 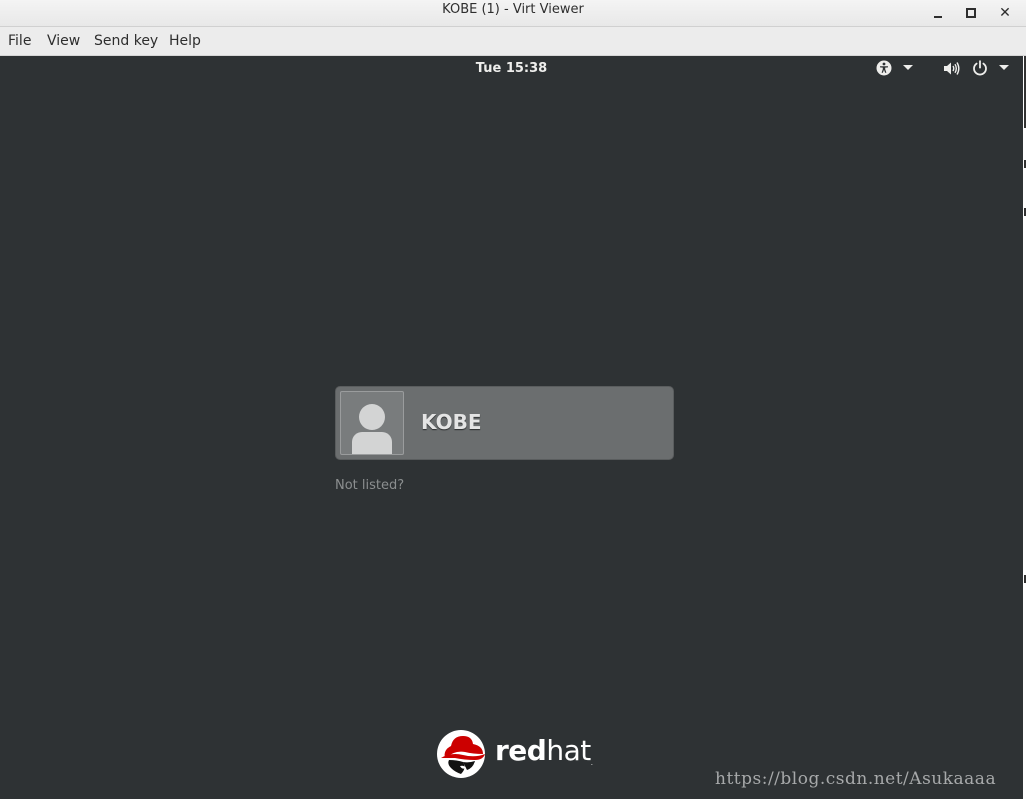 What do you see at coordinates (372, 423) in the screenshot?
I see `avatar` at bounding box center [372, 423].